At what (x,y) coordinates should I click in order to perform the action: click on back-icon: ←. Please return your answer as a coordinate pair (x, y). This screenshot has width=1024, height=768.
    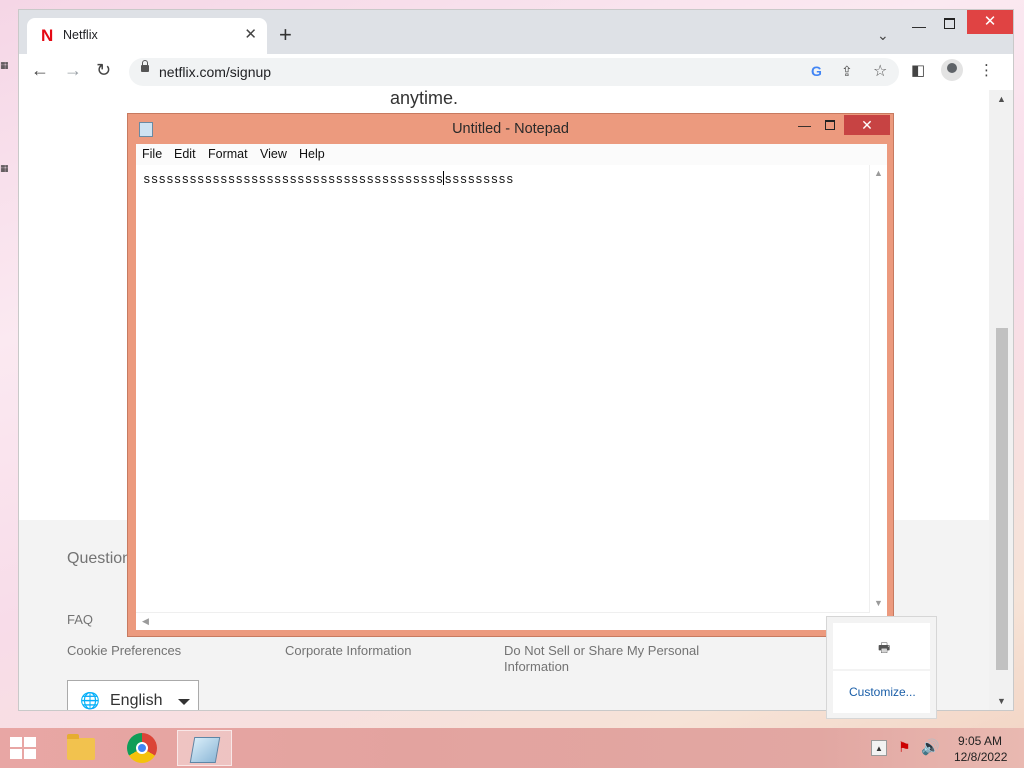
    Looking at the image, I should click on (40, 70).